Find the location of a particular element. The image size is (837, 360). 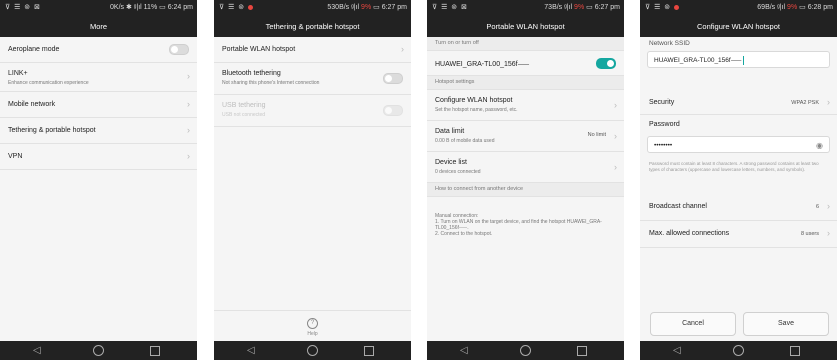

bluetooth-tethering-toggle is located at coordinates (393, 78).